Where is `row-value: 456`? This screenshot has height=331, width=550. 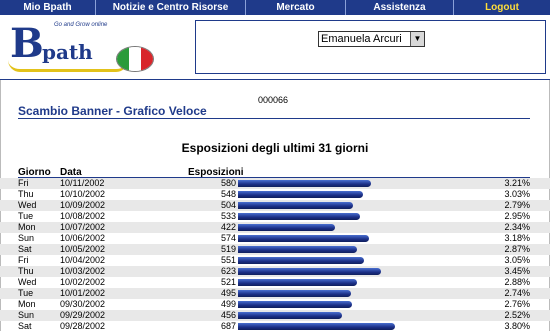
row-value: 456 is located at coordinates (228, 315).